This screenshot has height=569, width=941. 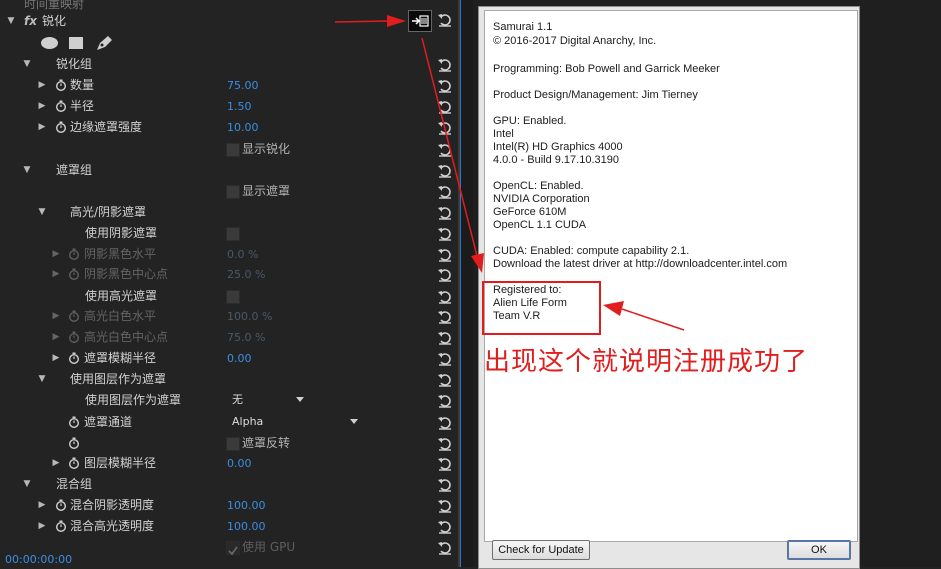 What do you see at coordinates (420, 21) in the screenshot?
I see `effect-settings-icon` at bounding box center [420, 21].